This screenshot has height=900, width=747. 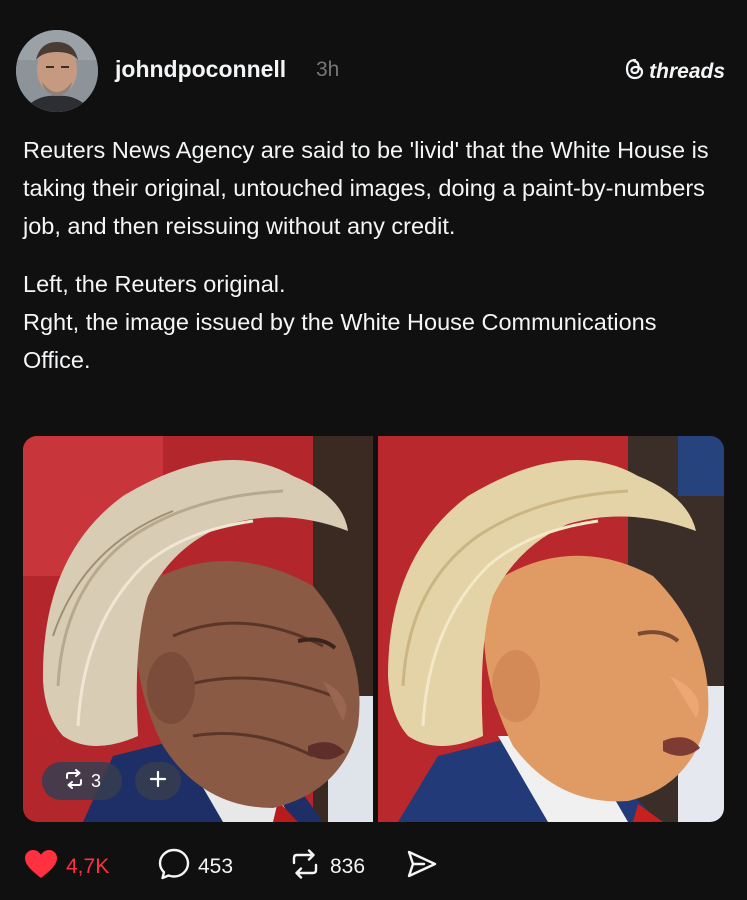 I want to click on like-count: 4,7K, so click(x=88, y=866).